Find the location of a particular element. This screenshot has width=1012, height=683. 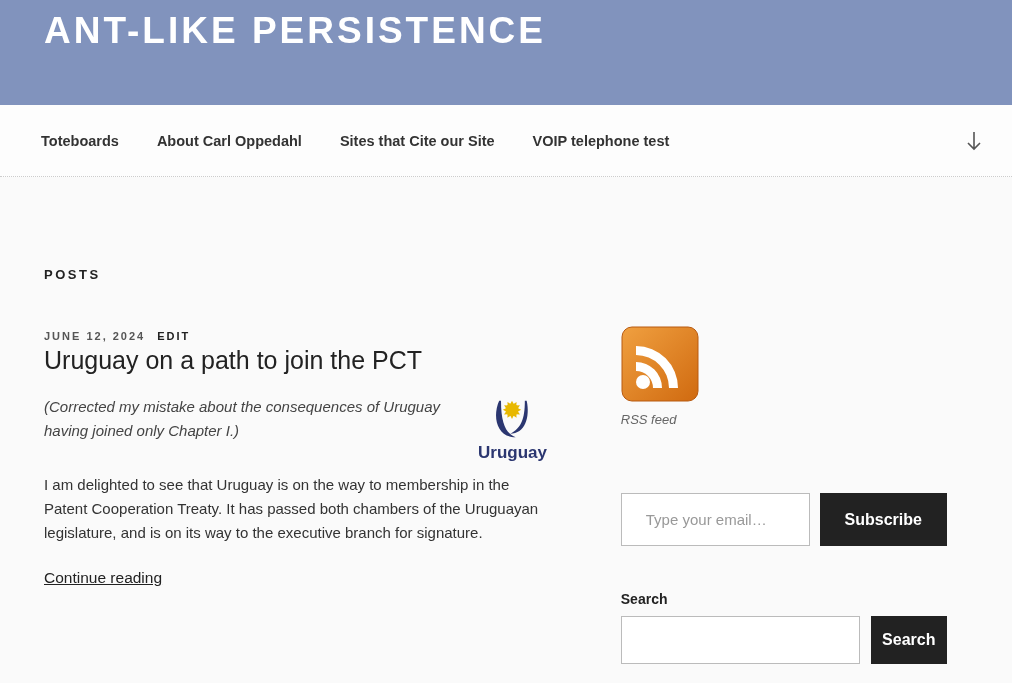

rss-caption: RSS feed is located at coordinates (649, 419).